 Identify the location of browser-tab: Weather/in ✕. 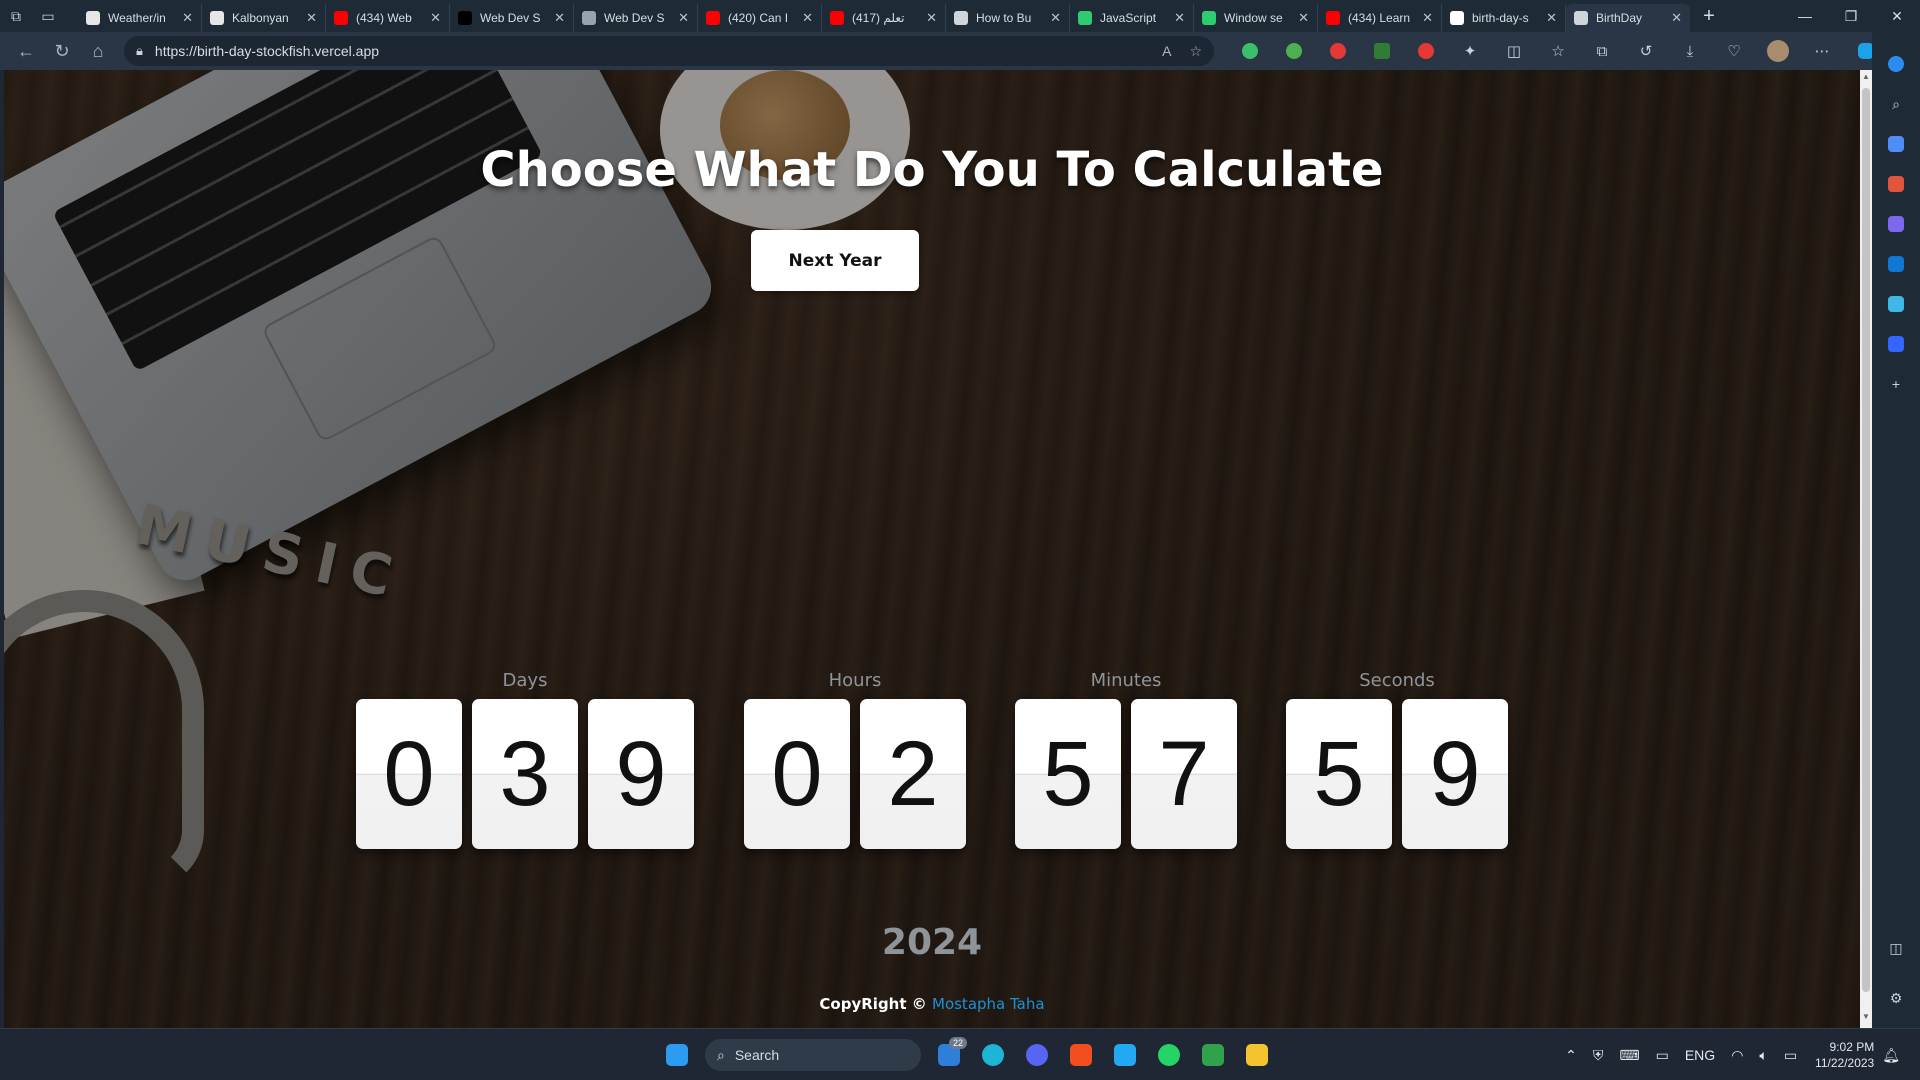
(140, 18).